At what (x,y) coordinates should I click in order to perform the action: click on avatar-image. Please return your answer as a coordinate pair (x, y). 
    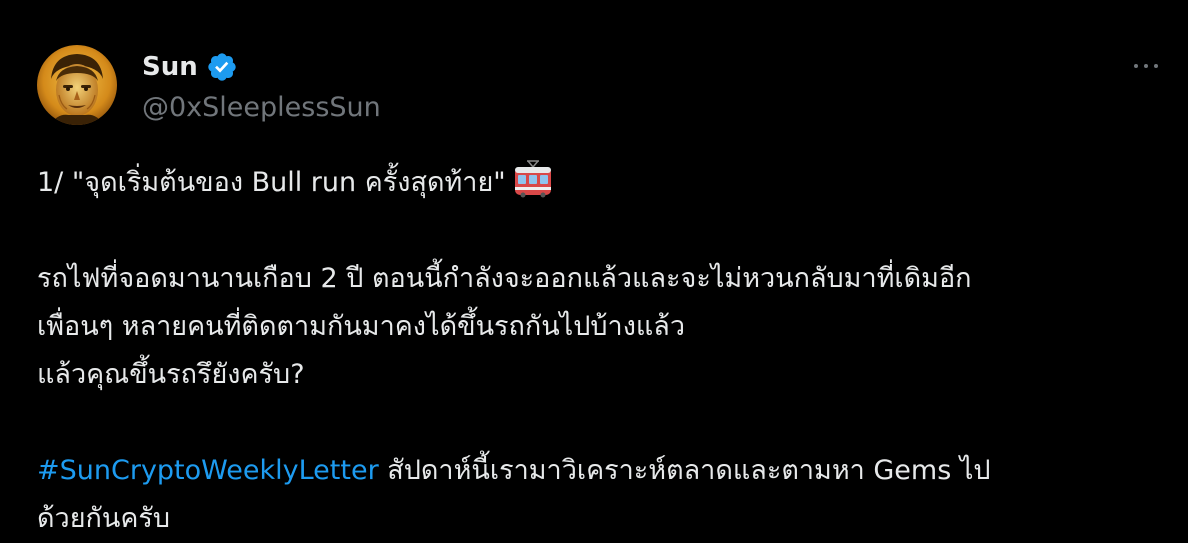
    Looking at the image, I should click on (77, 85).